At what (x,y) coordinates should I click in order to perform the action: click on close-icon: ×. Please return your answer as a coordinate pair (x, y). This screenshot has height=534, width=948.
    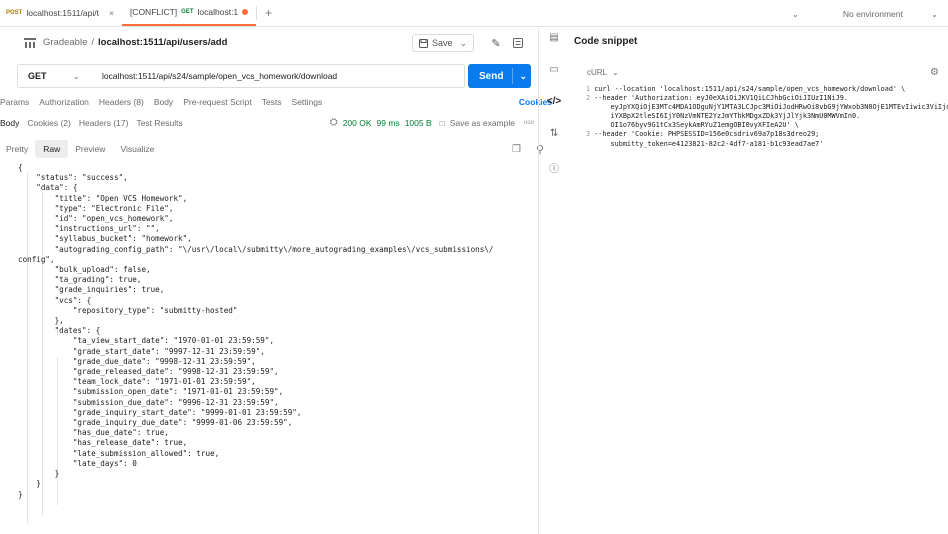
    Looking at the image, I should click on (111, 13).